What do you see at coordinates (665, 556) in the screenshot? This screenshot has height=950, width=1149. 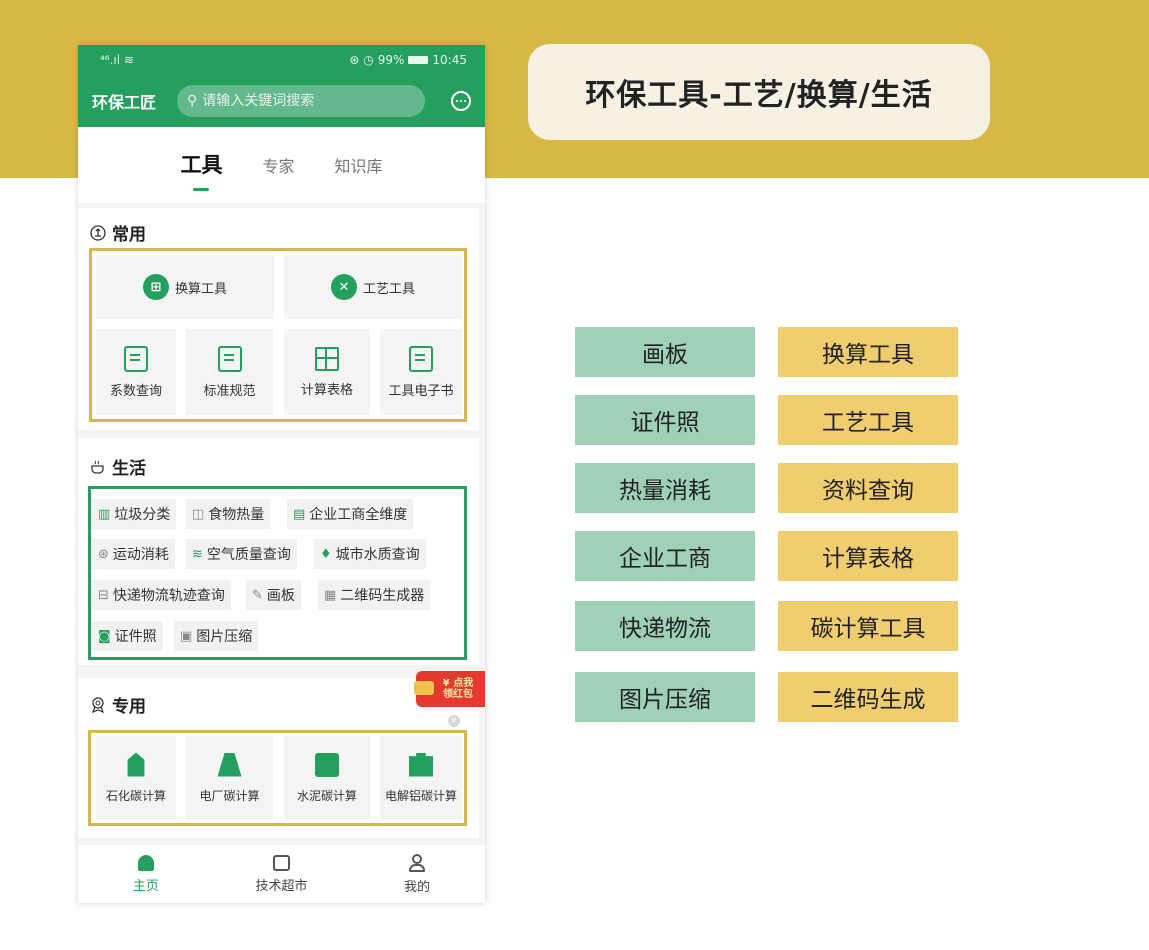 I see `feature-tag: 企业工商` at bounding box center [665, 556].